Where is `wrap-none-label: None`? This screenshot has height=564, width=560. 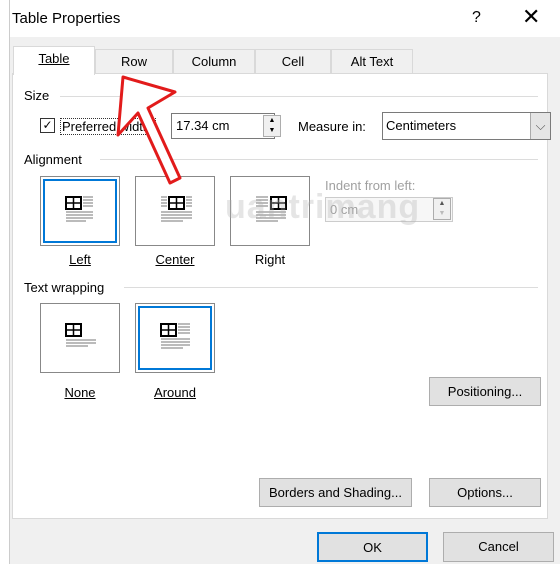 wrap-none-label: None is located at coordinates (80, 392).